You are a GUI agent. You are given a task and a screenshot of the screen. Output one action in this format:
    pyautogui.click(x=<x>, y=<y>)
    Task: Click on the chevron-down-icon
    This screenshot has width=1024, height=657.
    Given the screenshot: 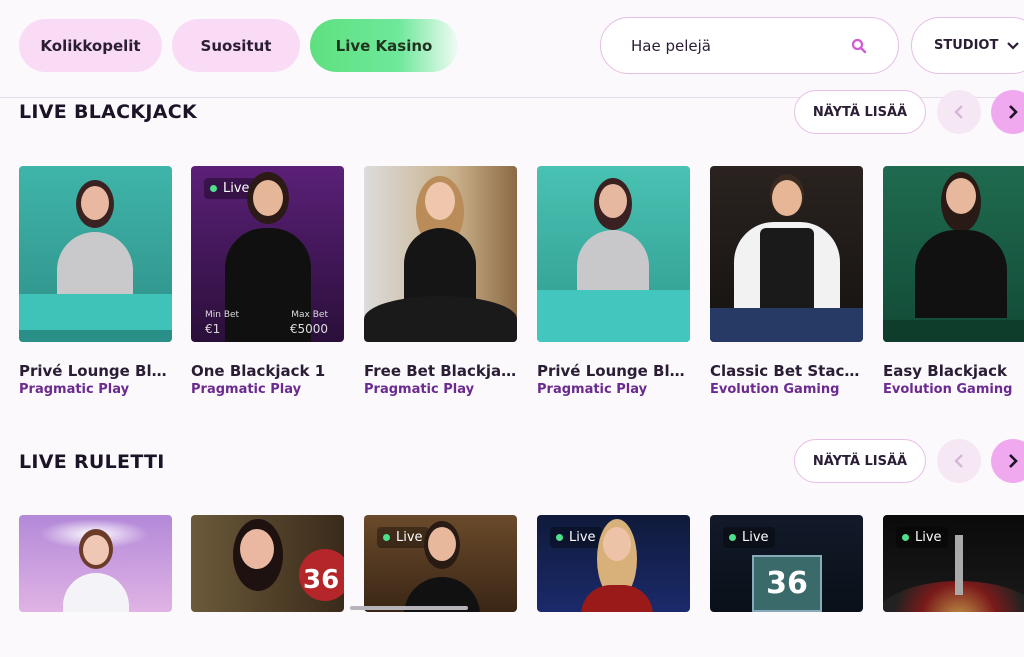 What is the action you would take?
    pyautogui.click(x=1013, y=45)
    